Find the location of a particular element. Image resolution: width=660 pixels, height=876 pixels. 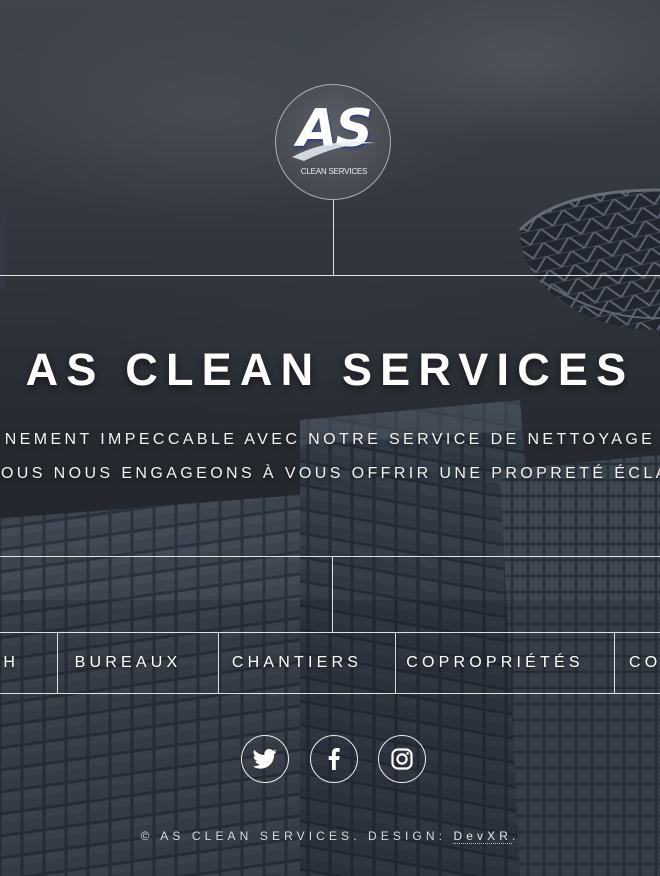

footer-copyright-text: © AS CLEAN SERVICES. DESIGN: is located at coordinates (297, 836).